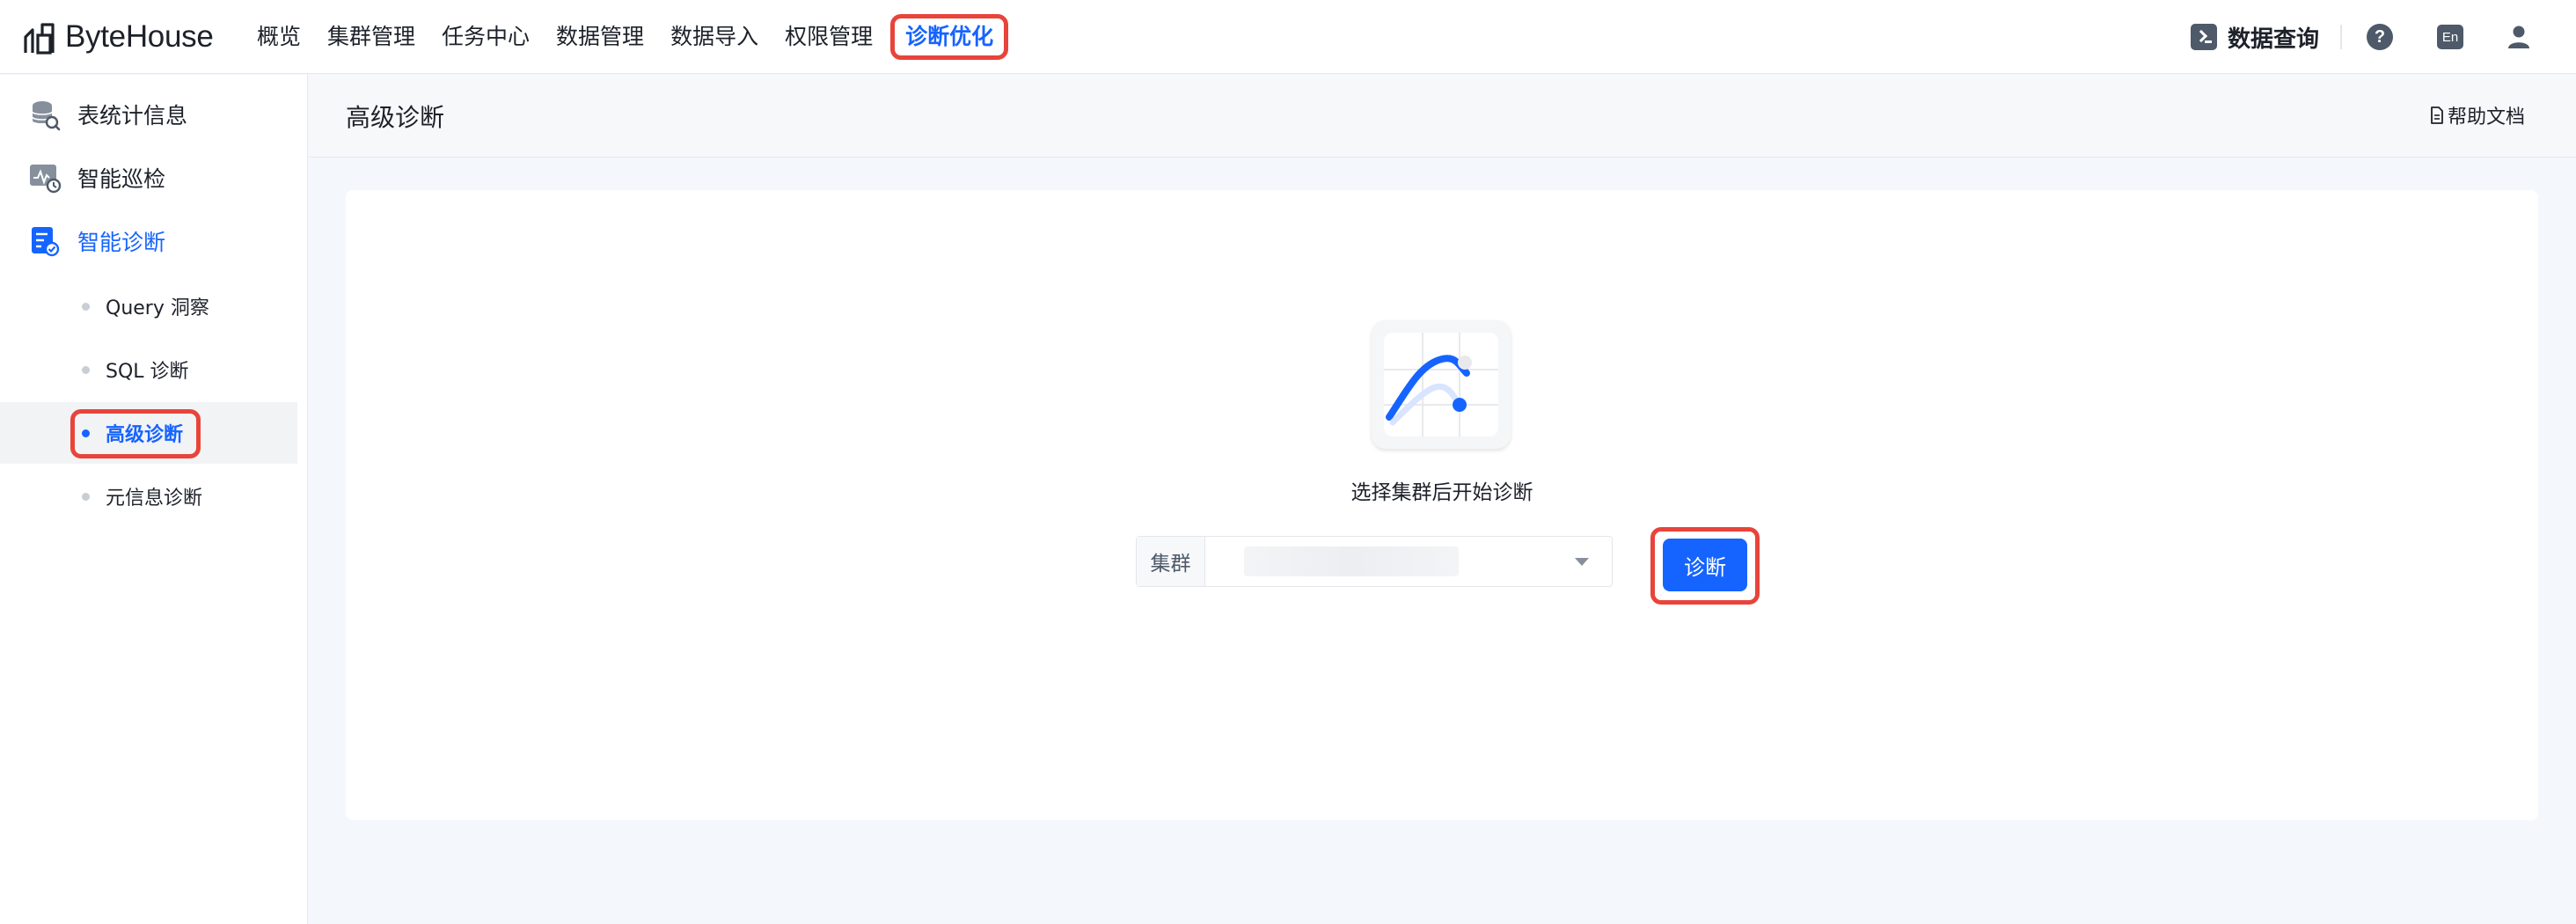 The height and width of the screenshot is (924, 2576). What do you see at coordinates (2437, 115) in the screenshot?
I see `document-icon` at bounding box center [2437, 115].